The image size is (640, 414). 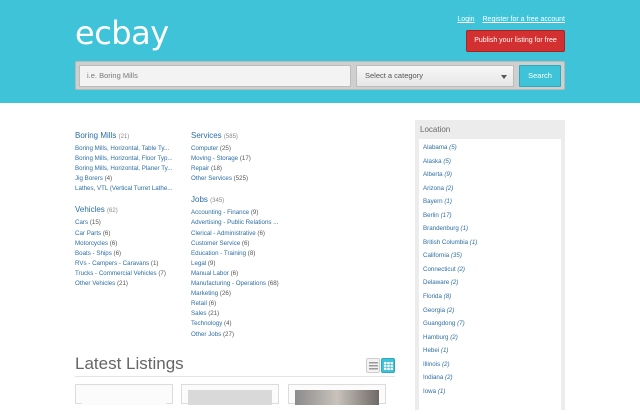 What do you see at coordinates (199, 314) in the screenshot?
I see `subcategory-label: Sales` at bounding box center [199, 314].